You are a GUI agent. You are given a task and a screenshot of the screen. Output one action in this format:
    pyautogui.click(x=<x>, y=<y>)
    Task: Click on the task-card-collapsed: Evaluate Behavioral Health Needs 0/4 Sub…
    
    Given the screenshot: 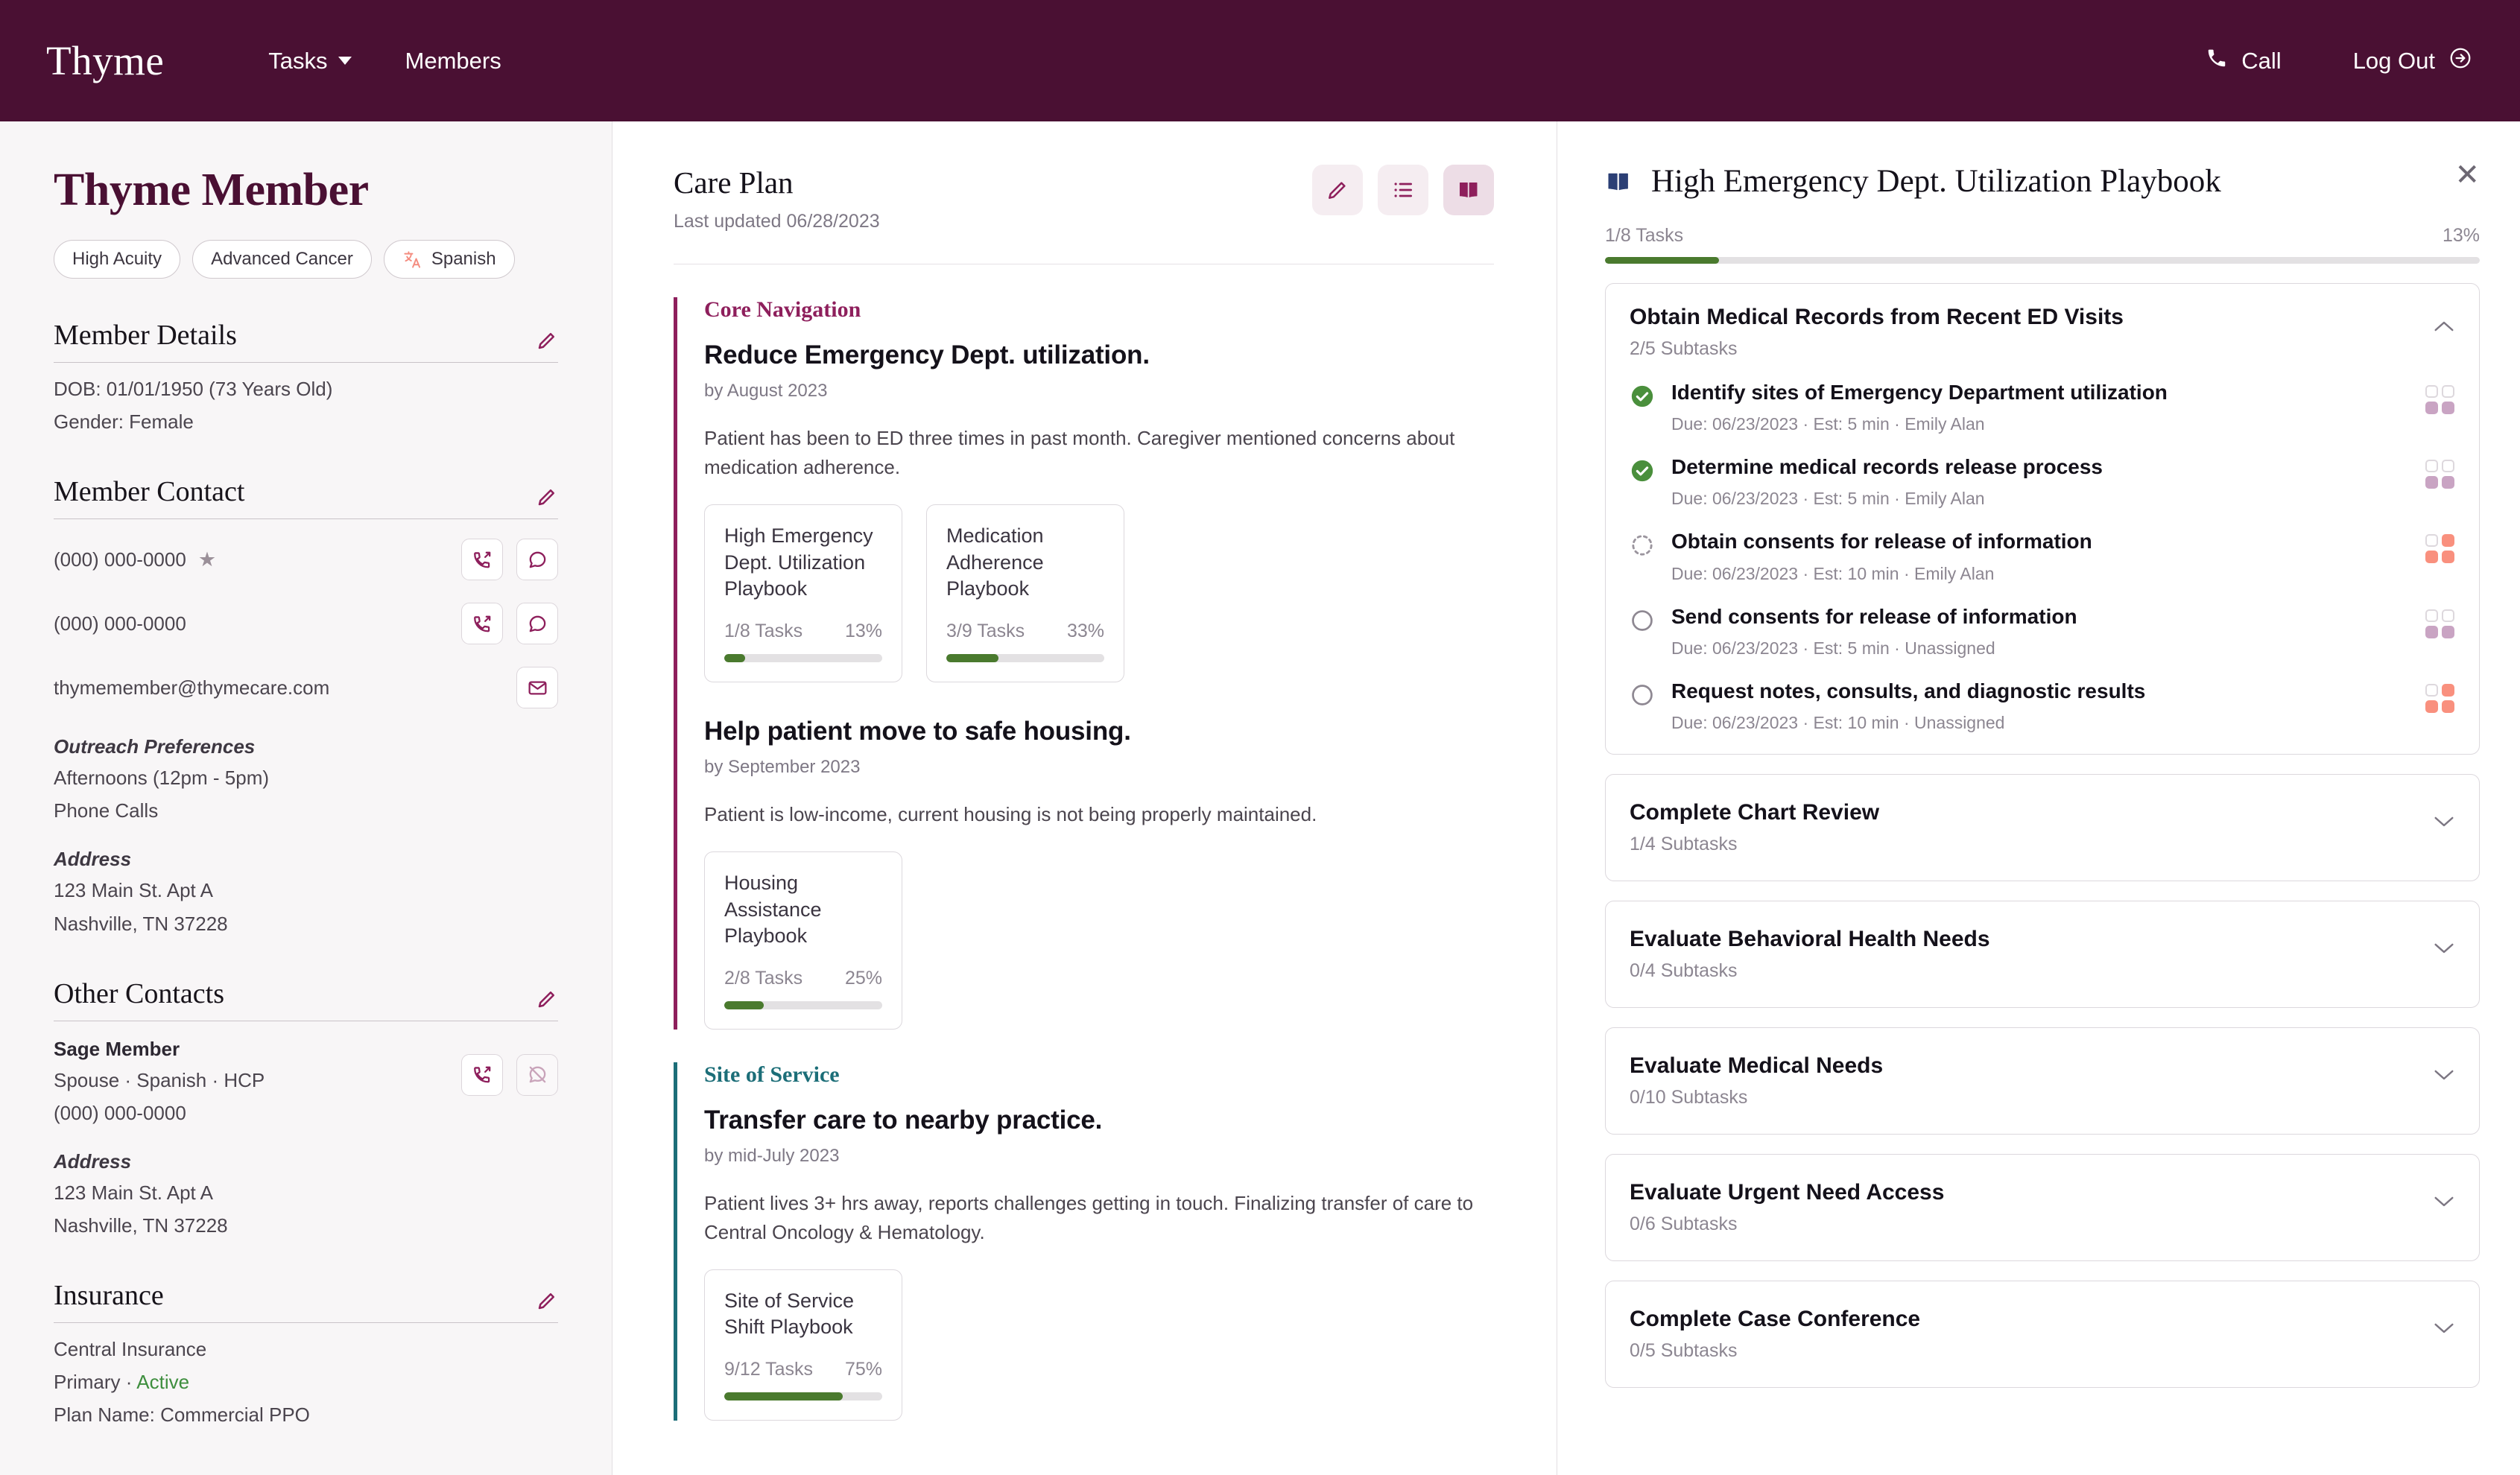 What is the action you would take?
    pyautogui.click(x=2042, y=954)
    